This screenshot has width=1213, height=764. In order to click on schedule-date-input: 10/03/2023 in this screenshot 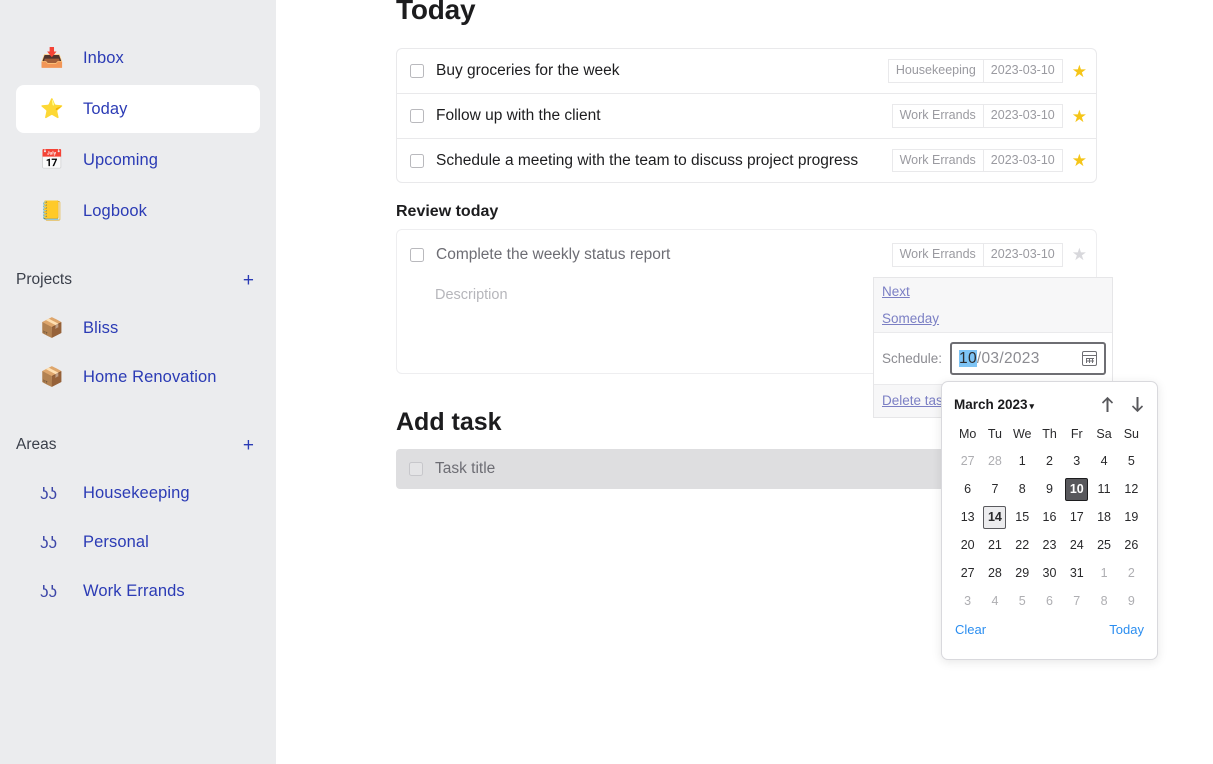, I will do `click(1028, 358)`.